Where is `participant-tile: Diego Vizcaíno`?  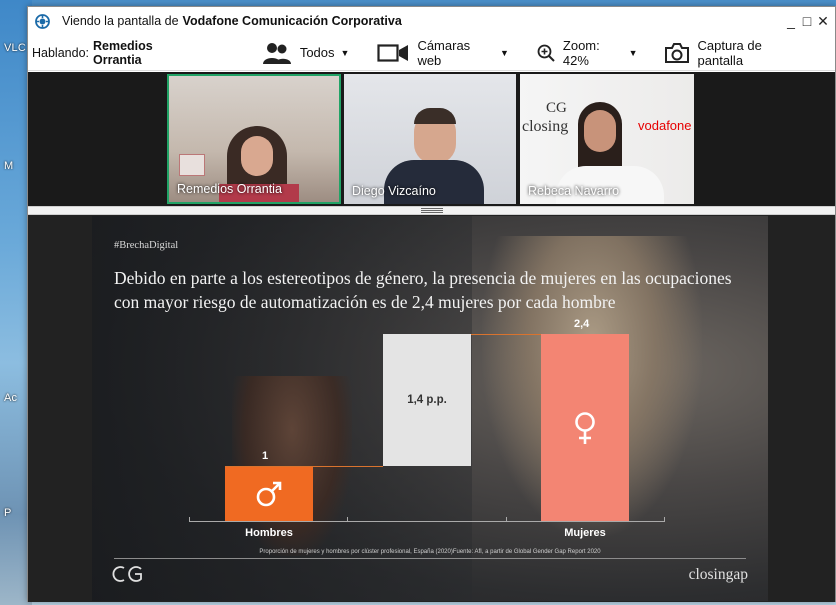 participant-tile: Diego Vizcaíno is located at coordinates (430, 139).